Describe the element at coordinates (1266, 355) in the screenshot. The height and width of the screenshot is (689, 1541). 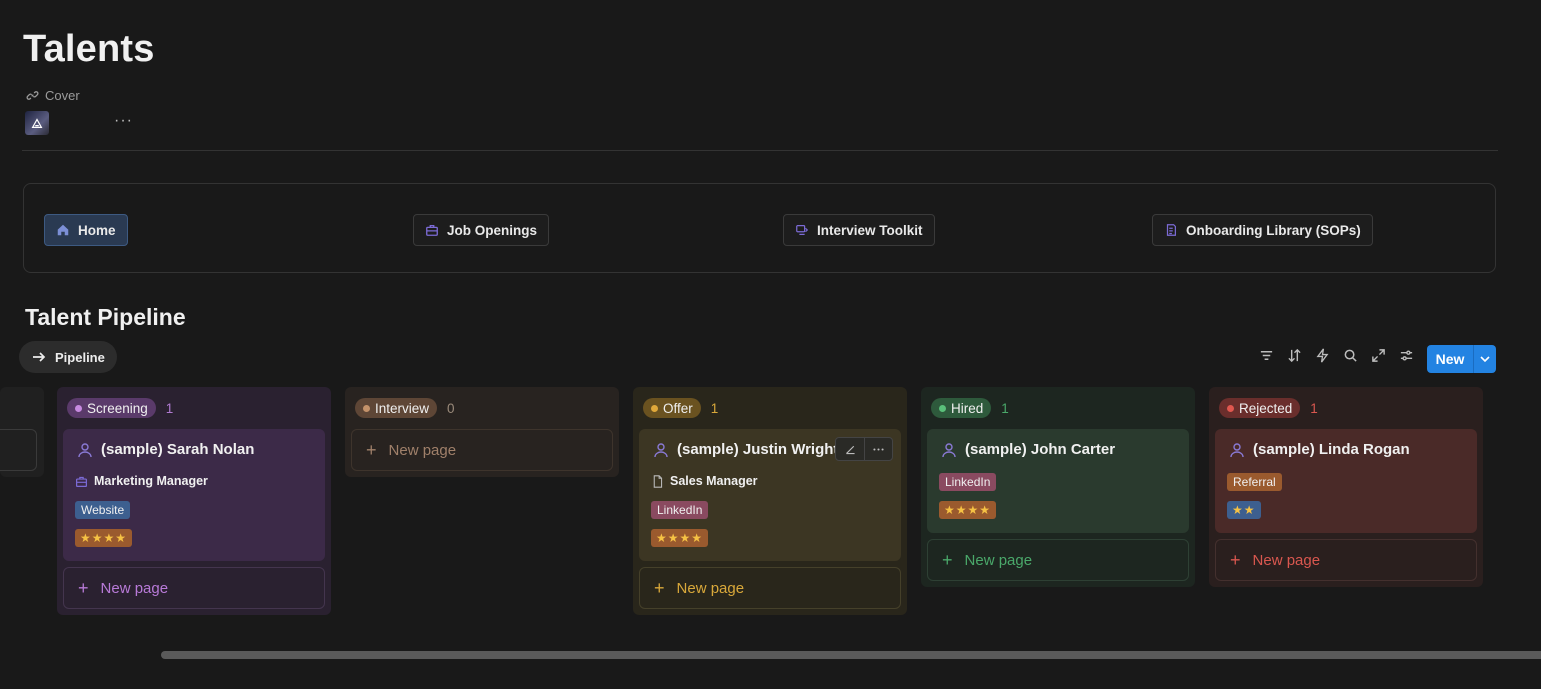
I see `filter-icon` at that location.